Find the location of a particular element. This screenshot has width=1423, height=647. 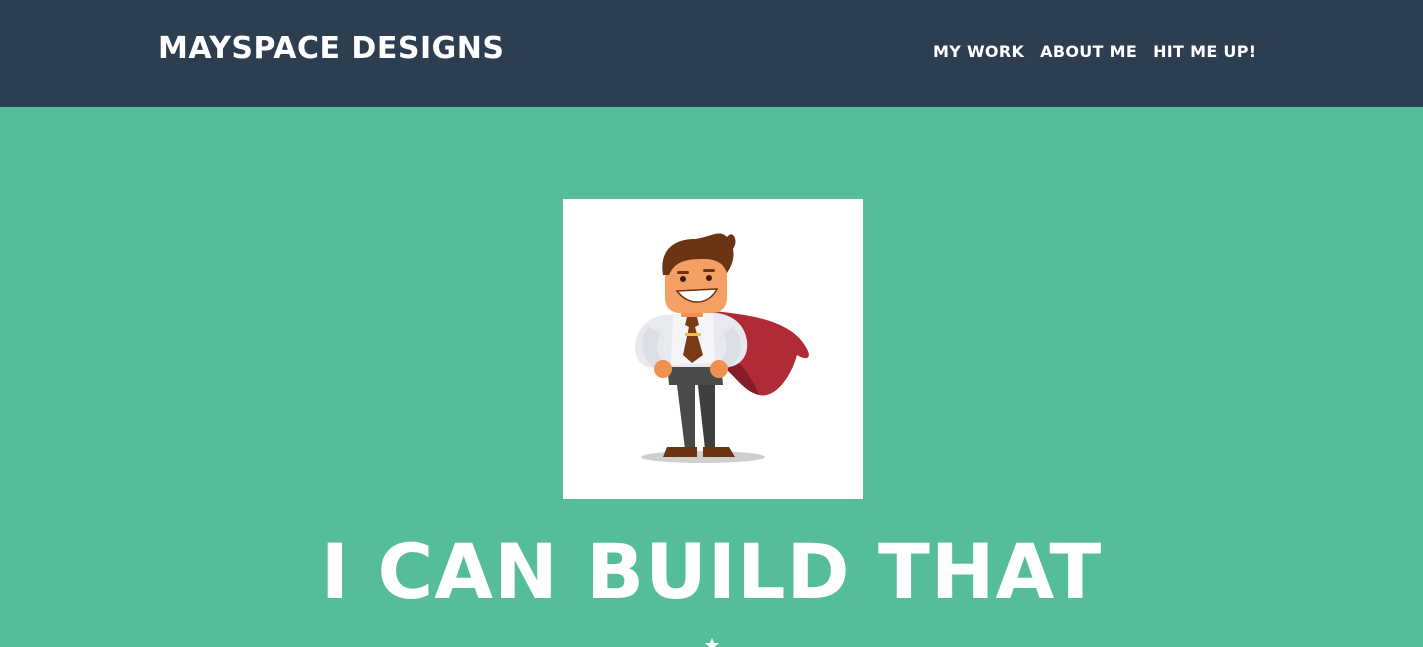

nav-menu: MY WORK ABOUT ME HIT ME UP! is located at coordinates (1094, 51).